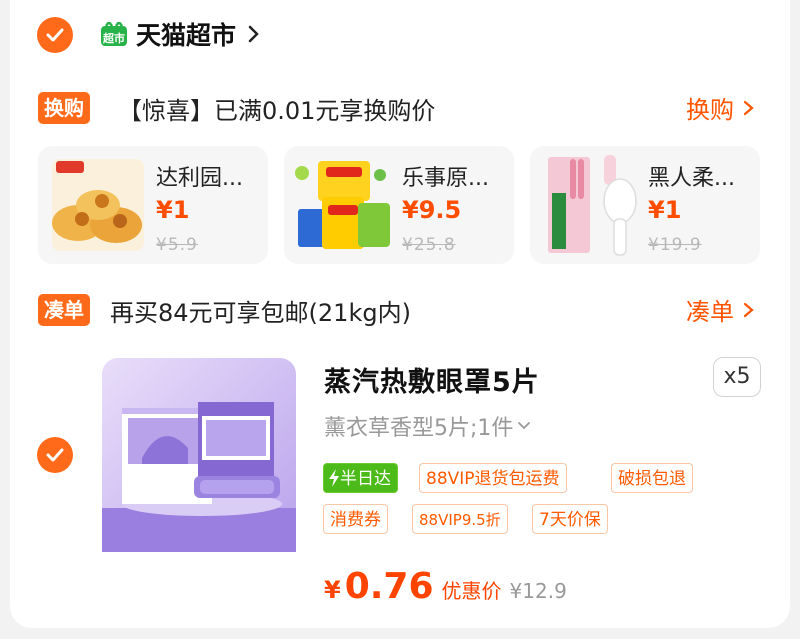  Describe the element at coordinates (493, 478) in the screenshot. I see `return-shipping-tag: 88VIP退货包运费` at that location.